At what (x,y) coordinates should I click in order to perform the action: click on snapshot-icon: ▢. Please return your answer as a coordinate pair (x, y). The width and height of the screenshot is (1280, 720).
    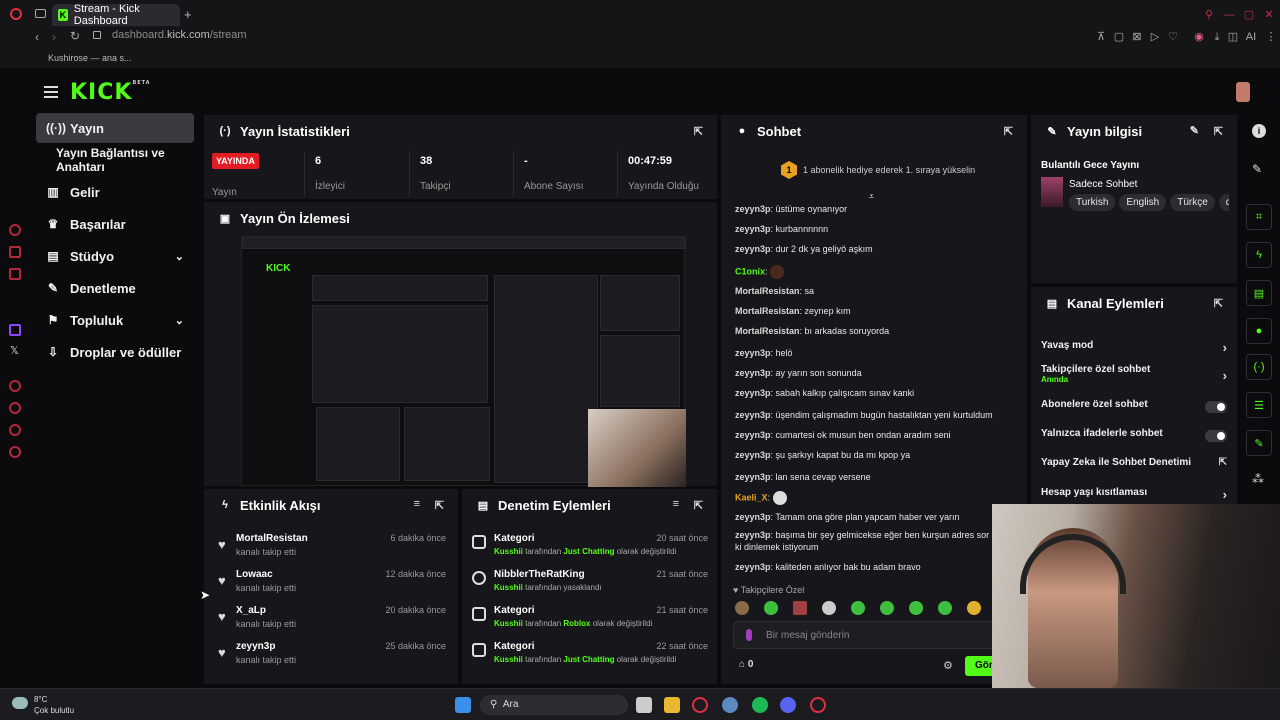
    Looking at the image, I should click on (1119, 37).